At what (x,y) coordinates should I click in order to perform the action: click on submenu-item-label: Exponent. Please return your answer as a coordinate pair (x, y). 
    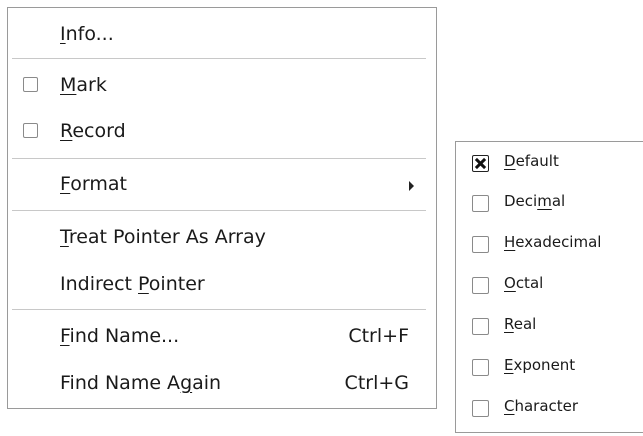
    Looking at the image, I should click on (540, 365).